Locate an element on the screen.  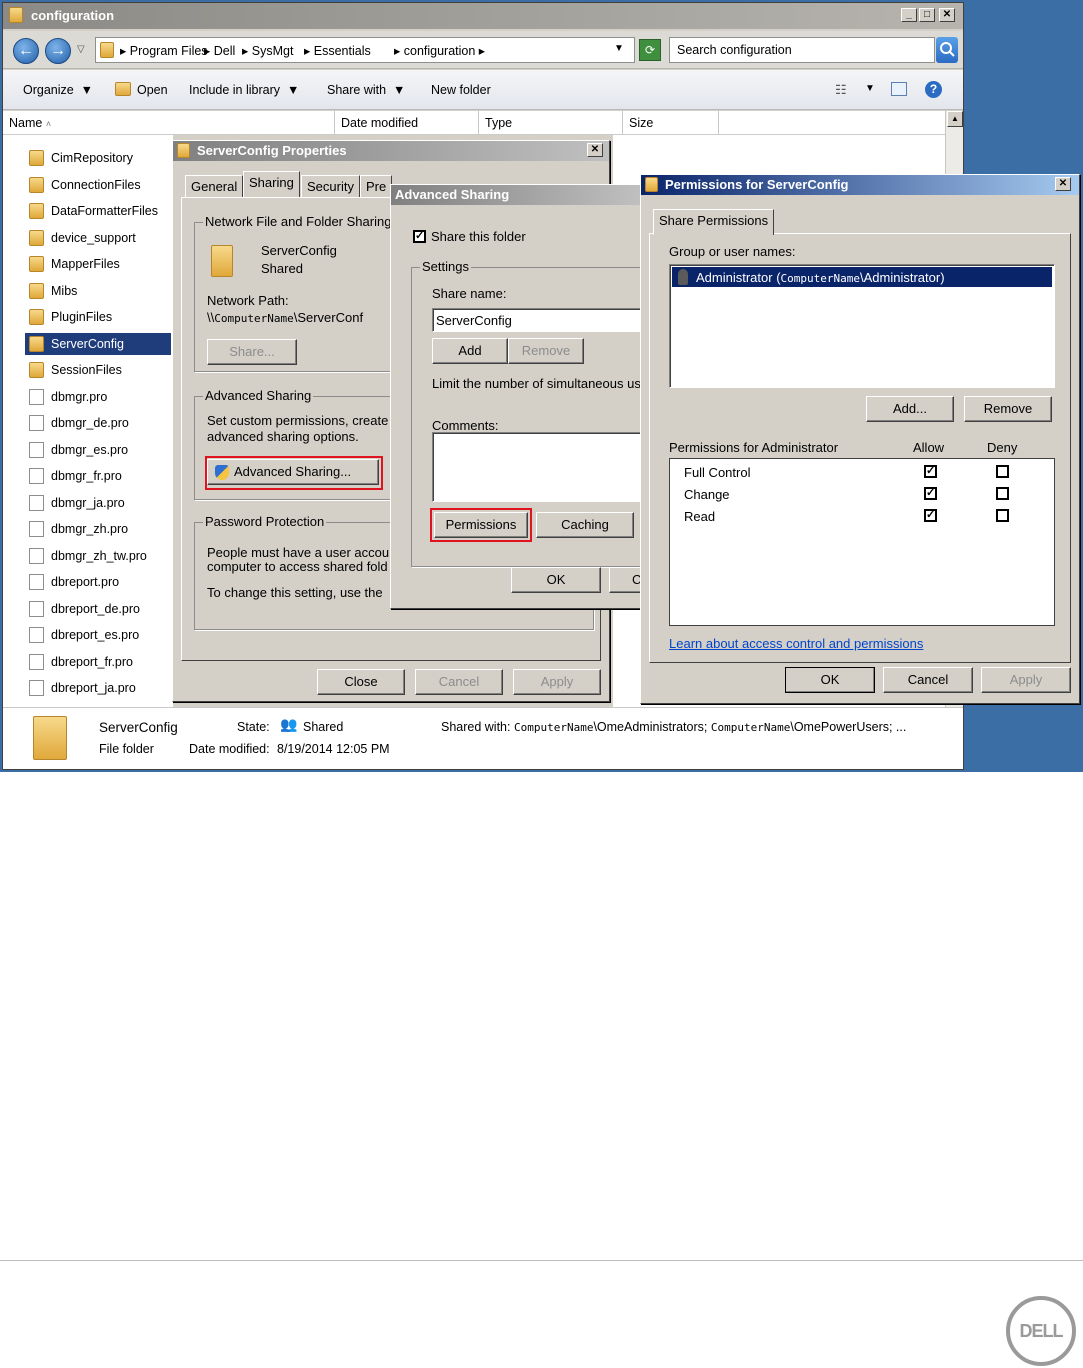
file-list-item: dbmgr_zh.pro is located at coordinates (98, 529).